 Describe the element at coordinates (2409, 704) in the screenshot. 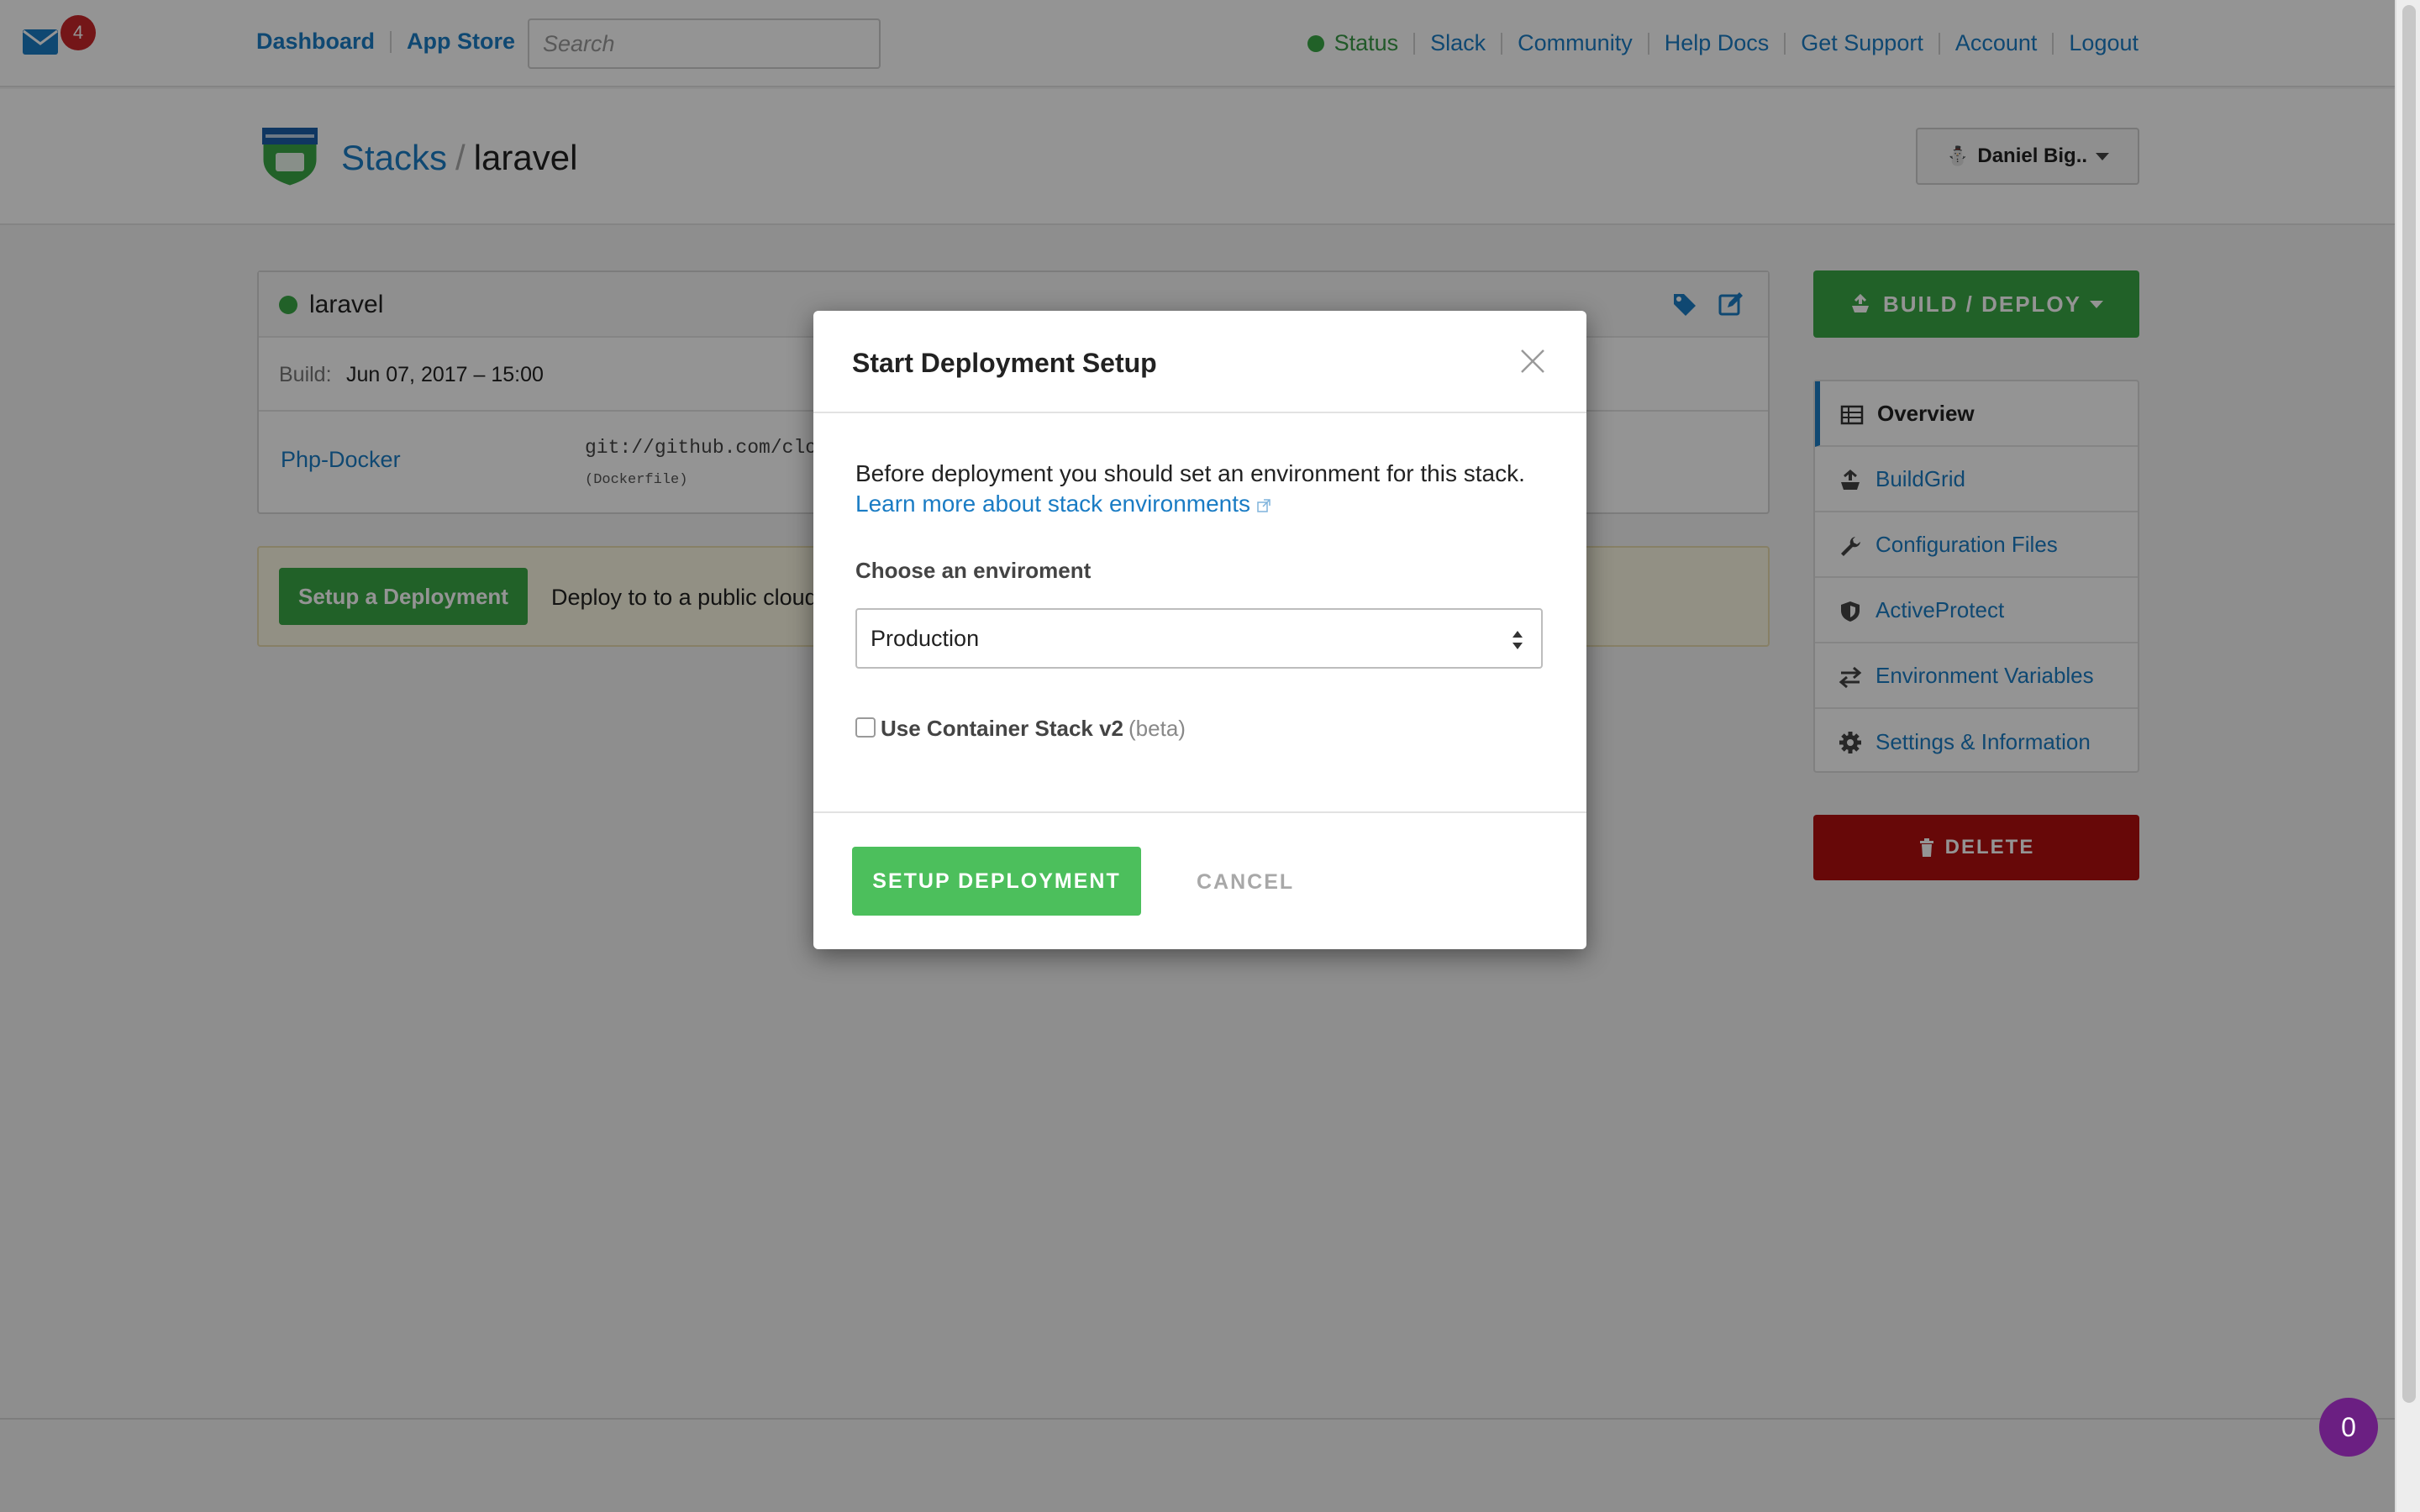

I see `scrollbar-thumb` at that location.